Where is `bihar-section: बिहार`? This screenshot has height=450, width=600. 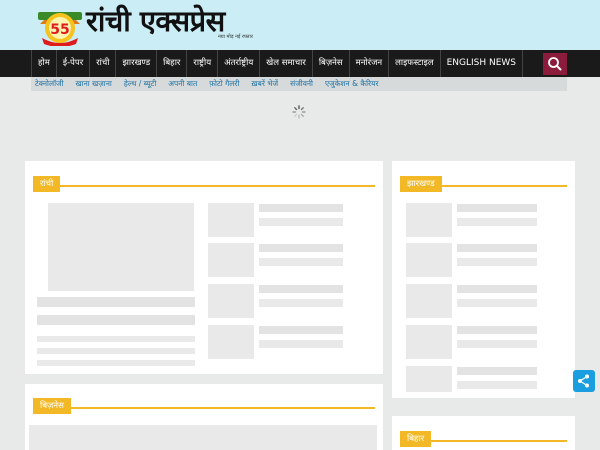
bihar-section: बिहार is located at coordinates (483, 433).